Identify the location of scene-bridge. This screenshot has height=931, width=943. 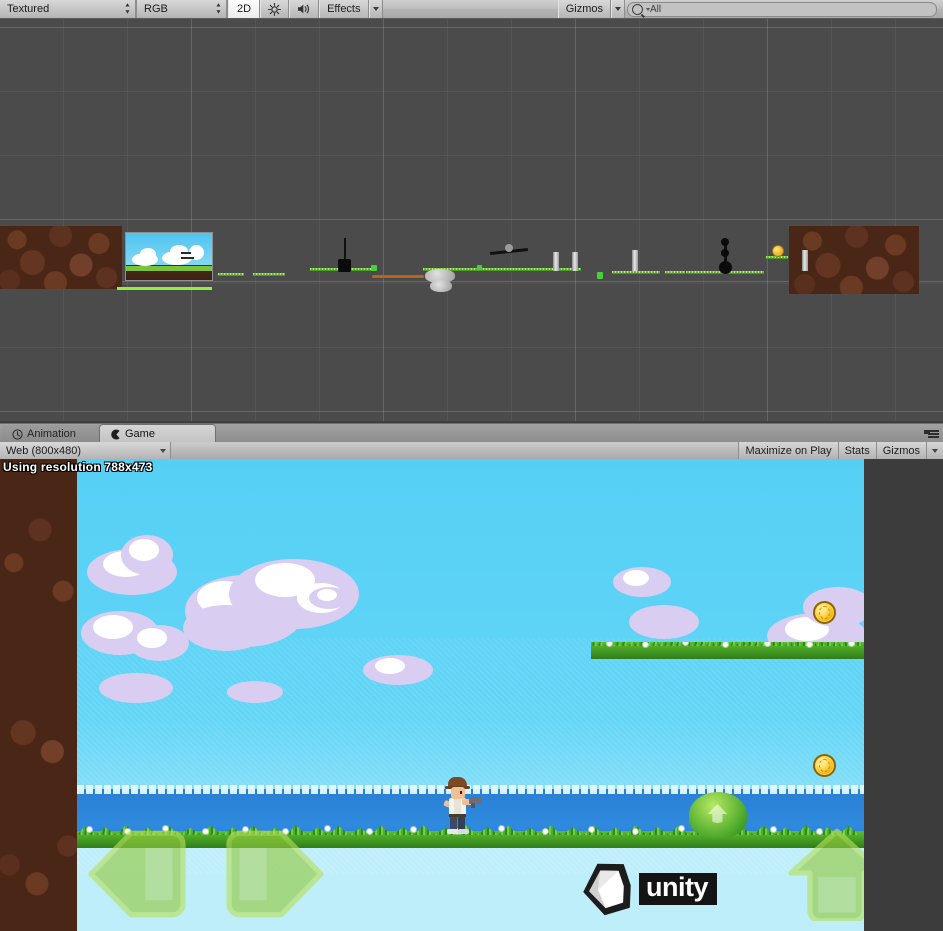
(398, 276).